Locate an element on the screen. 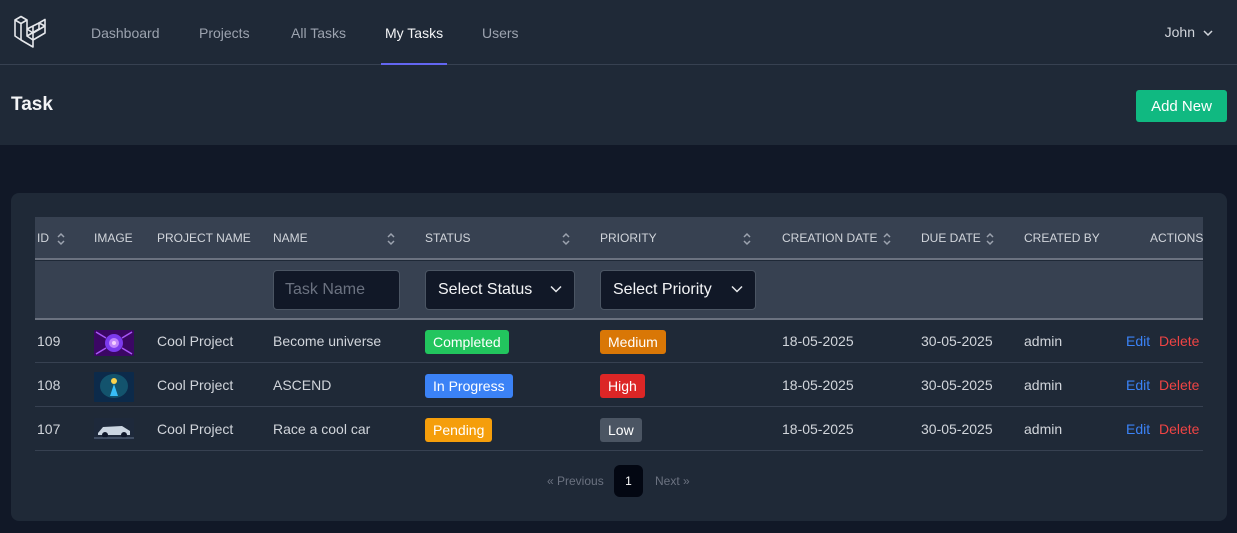 This screenshot has width=1237, height=533. col-creation-date: Creation Date is located at coordinates (830, 238).